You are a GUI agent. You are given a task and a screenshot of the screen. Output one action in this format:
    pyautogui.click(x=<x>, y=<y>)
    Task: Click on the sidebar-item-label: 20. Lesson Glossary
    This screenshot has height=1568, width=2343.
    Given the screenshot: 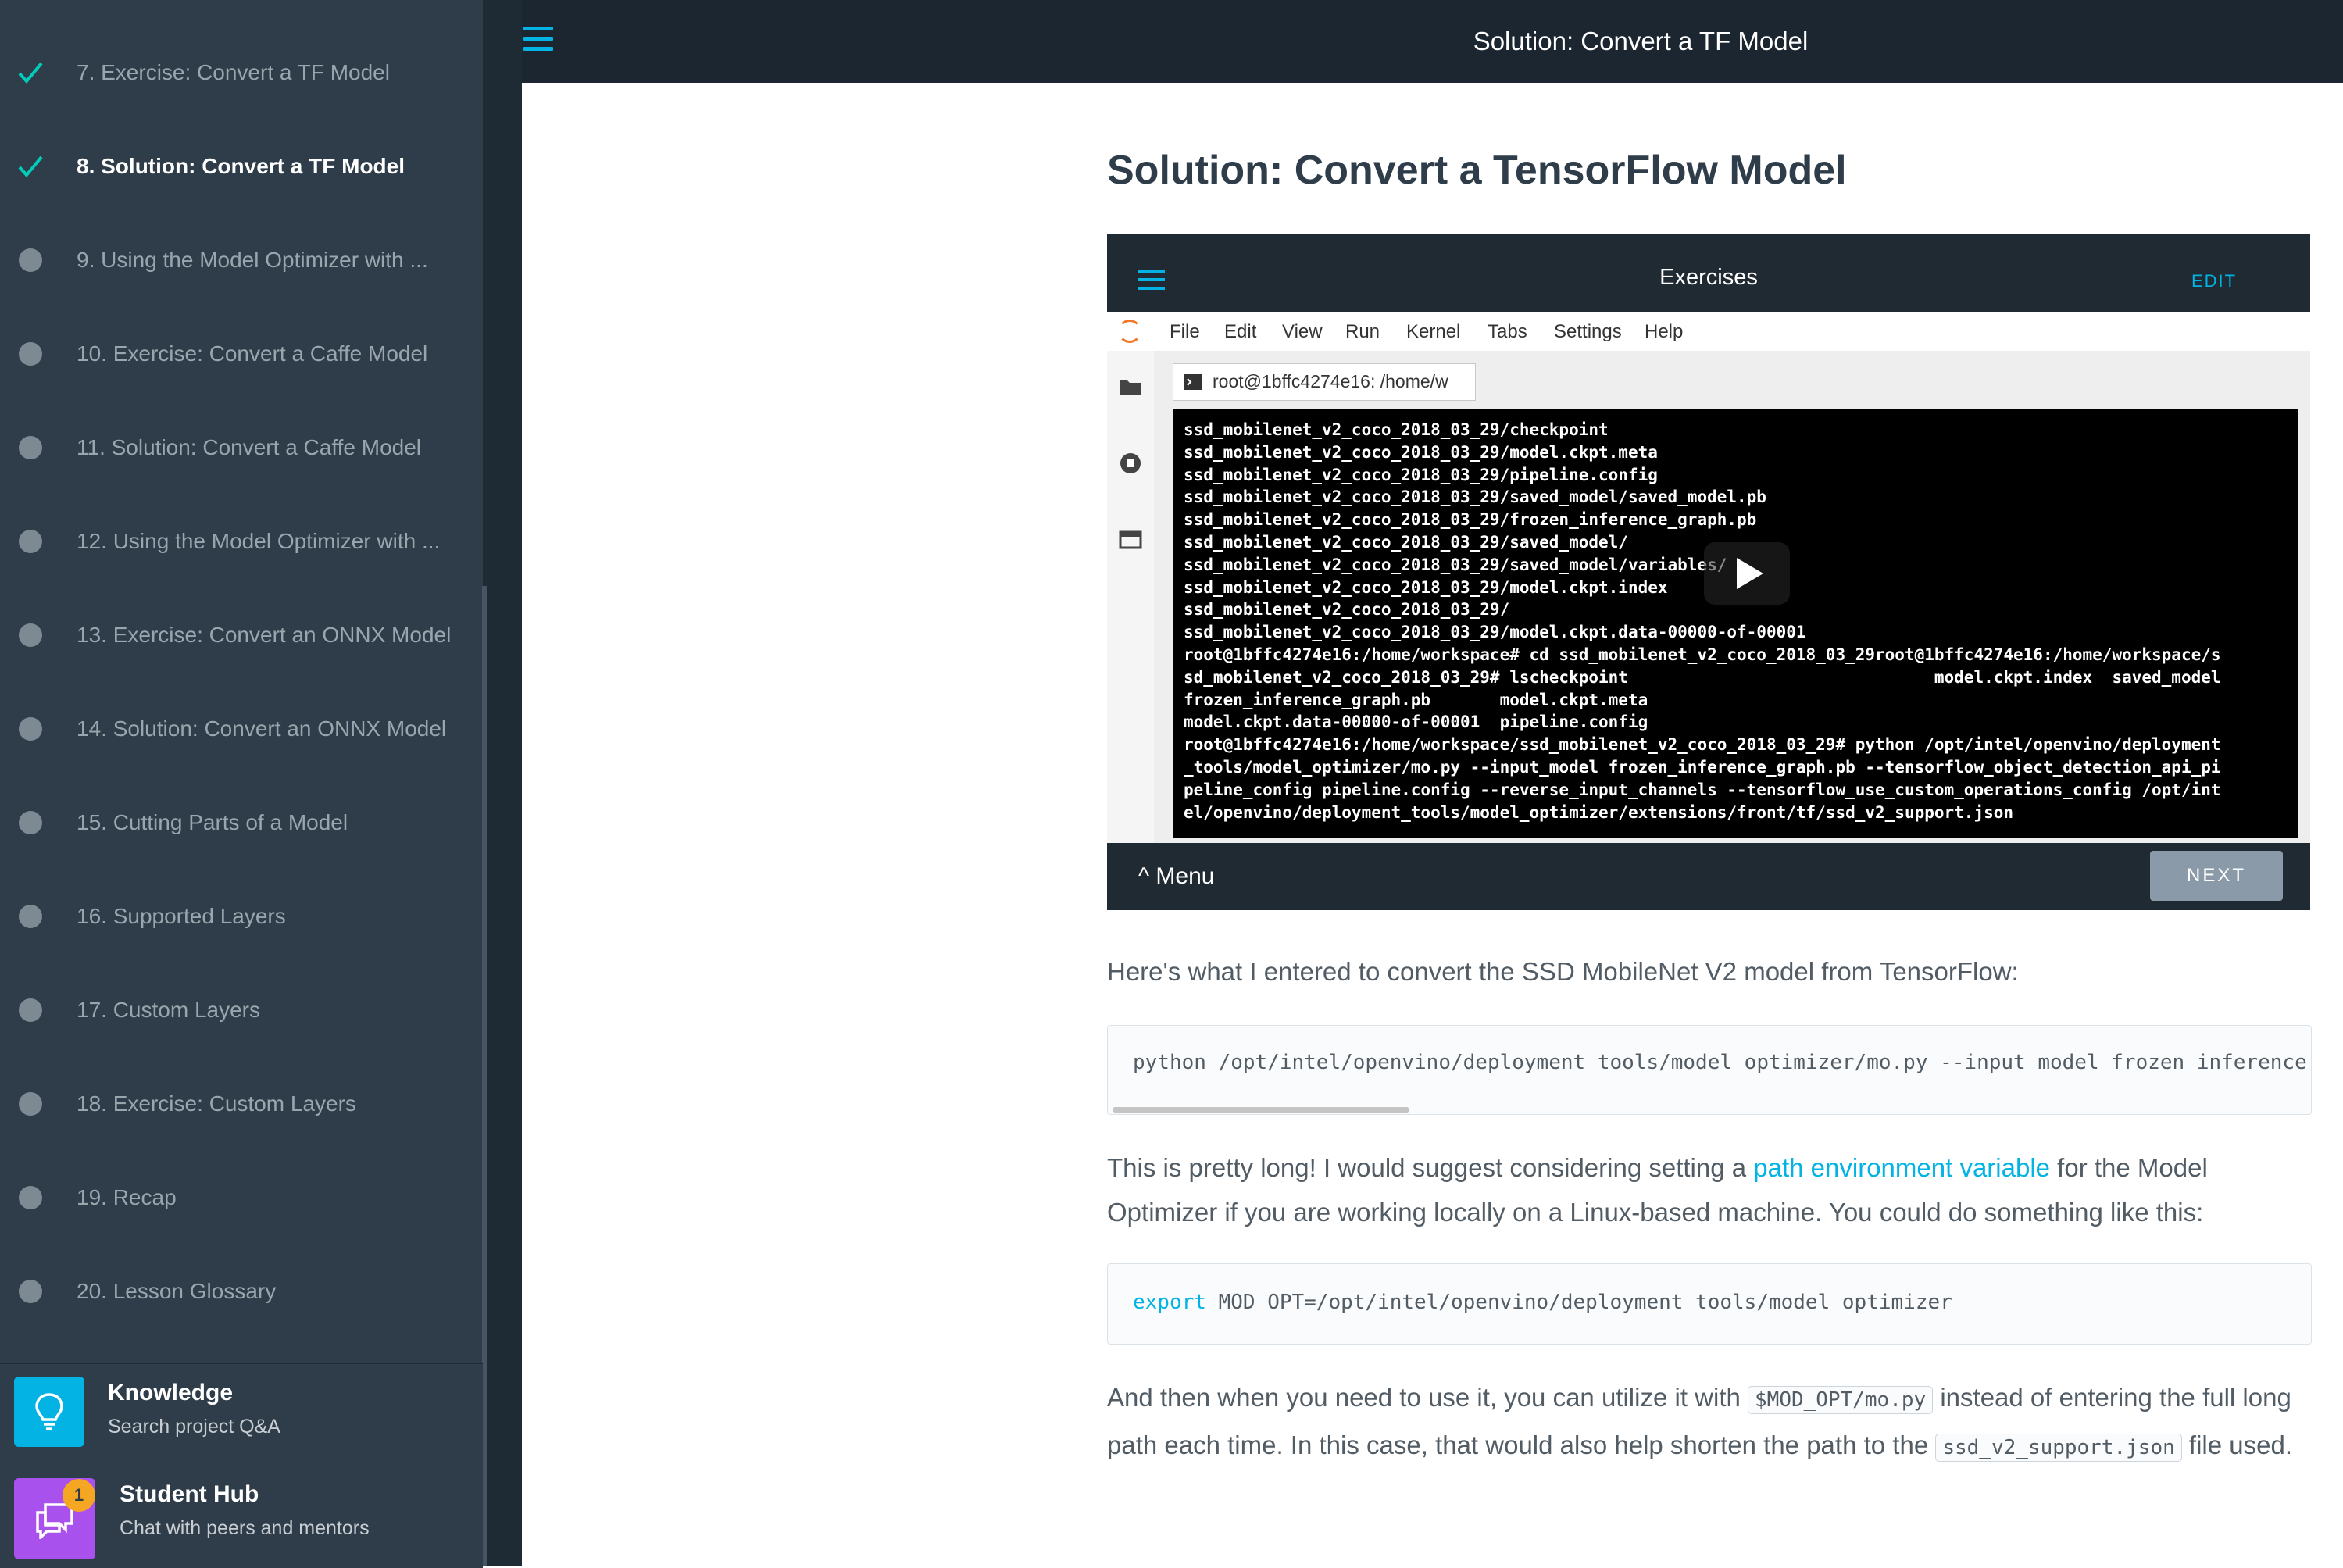 What is the action you would take?
    pyautogui.click(x=177, y=1291)
    